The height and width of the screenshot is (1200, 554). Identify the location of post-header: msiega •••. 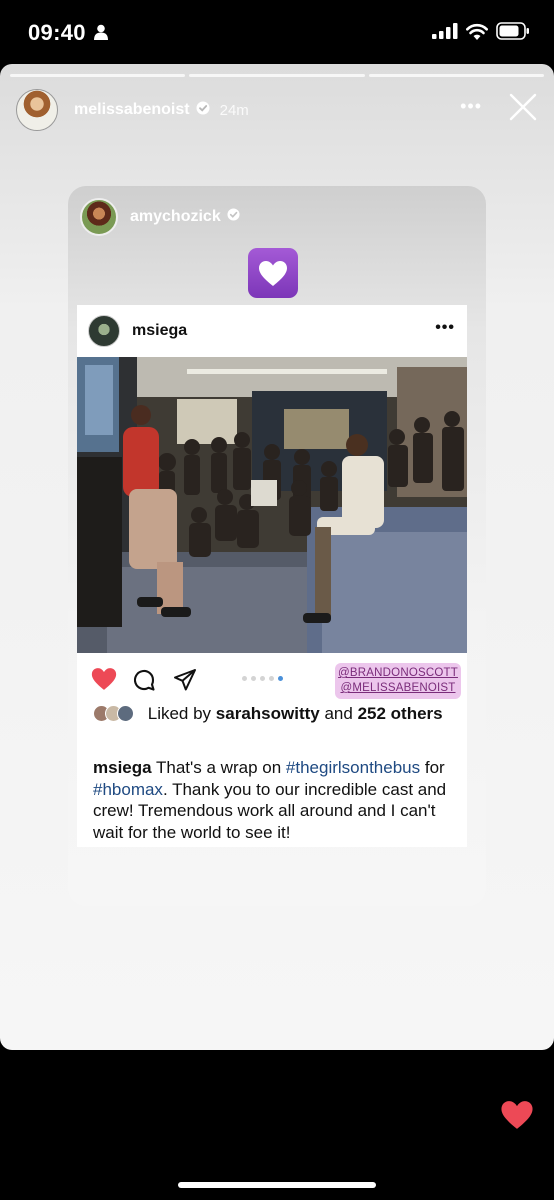
(272, 331).